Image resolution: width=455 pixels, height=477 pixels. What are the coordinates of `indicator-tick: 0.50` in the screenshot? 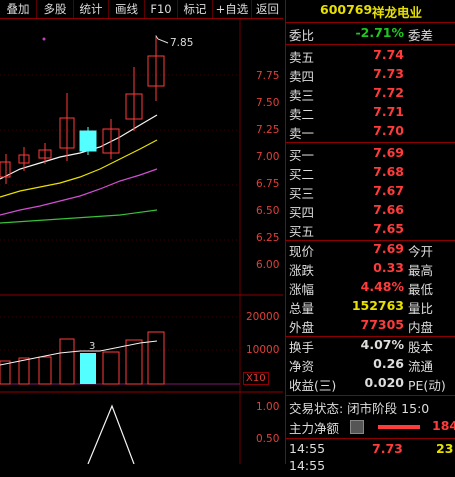 It's located at (268, 439).